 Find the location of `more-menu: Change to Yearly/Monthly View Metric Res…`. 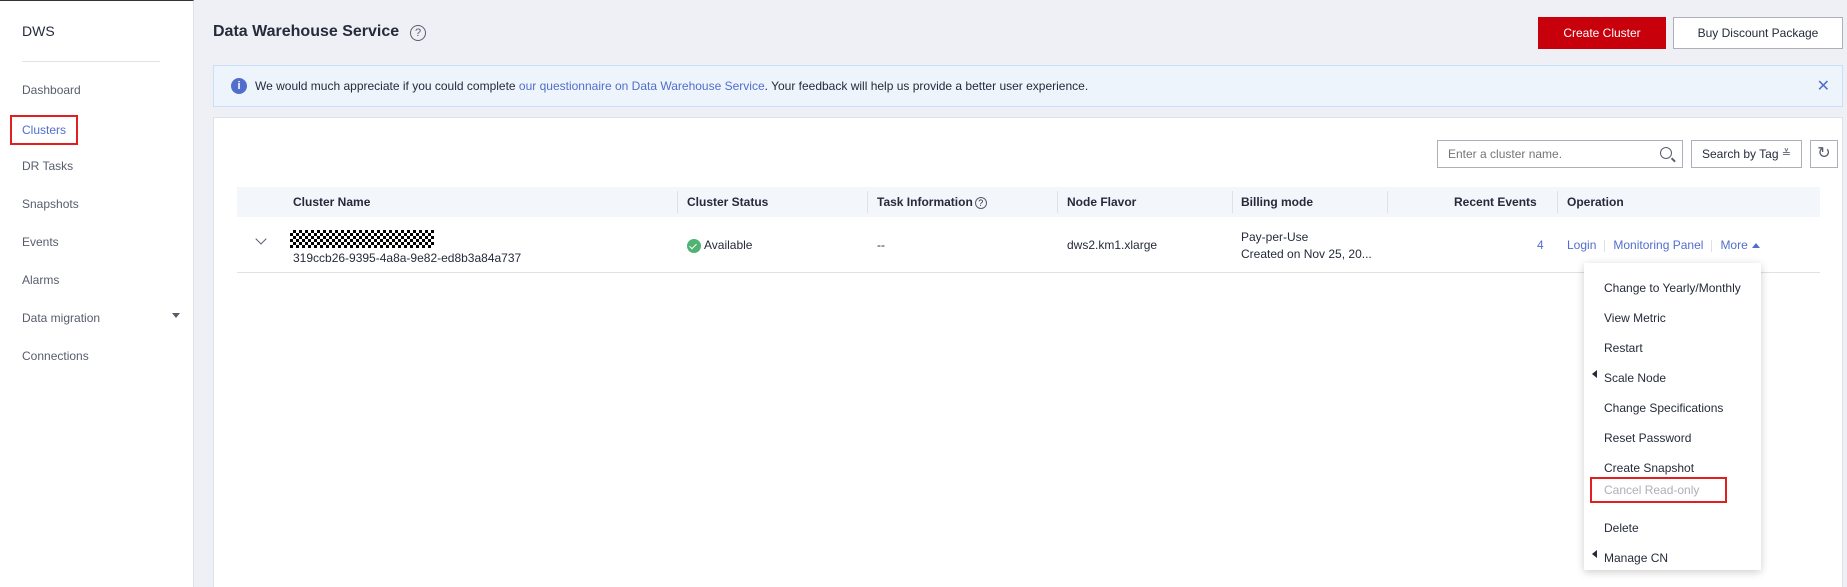

more-menu: Change to Yearly/Monthly View Metric Res… is located at coordinates (1672, 416).